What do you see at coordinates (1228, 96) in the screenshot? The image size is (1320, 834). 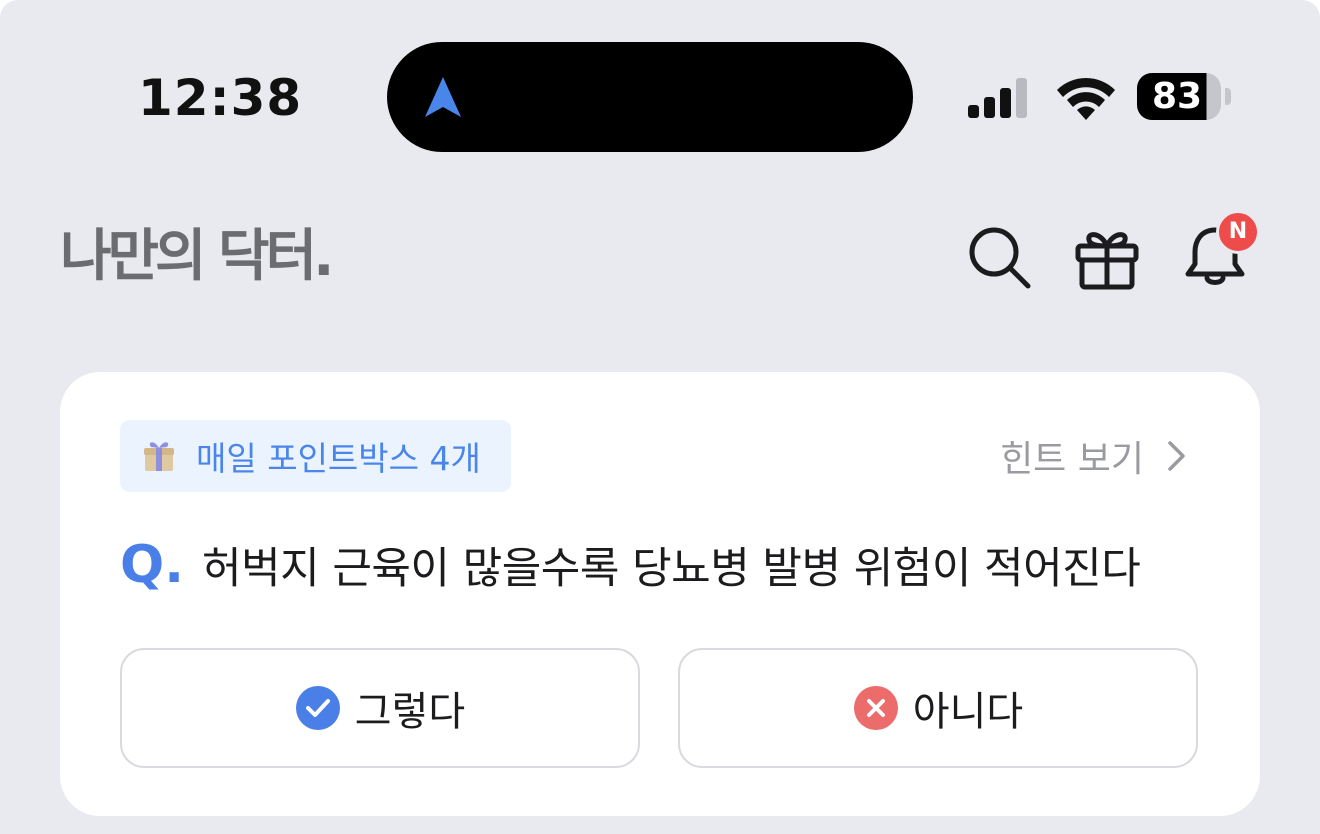 I see `battery-tip` at bounding box center [1228, 96].